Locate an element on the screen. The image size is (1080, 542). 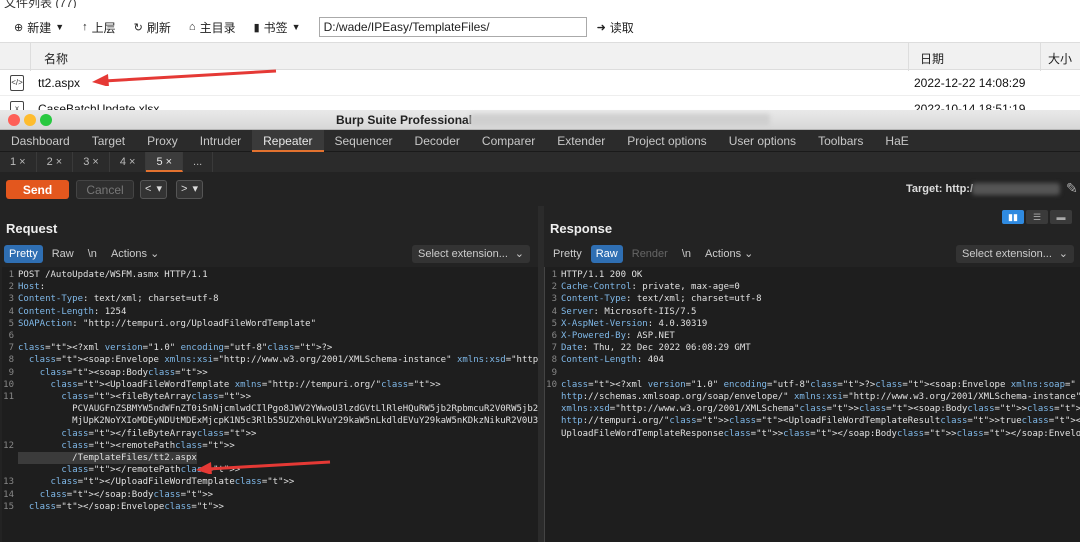
minimize-window-button is located at coordinates (30, 120).